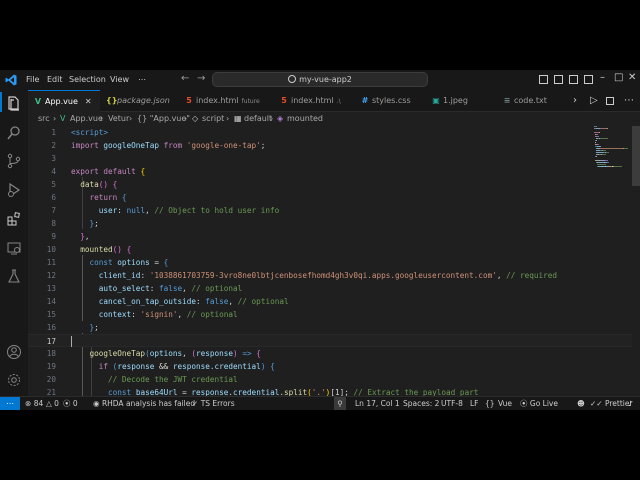  I want to click on customize-layout-icon, so click(588, 79).